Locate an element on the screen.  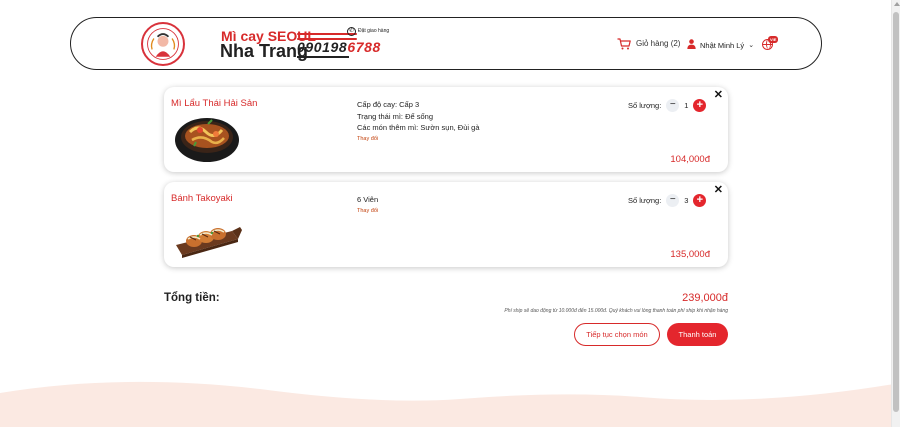
option-spice-level: Cấp độ cay: Cấp 3 is located at coordinates (388, 104).